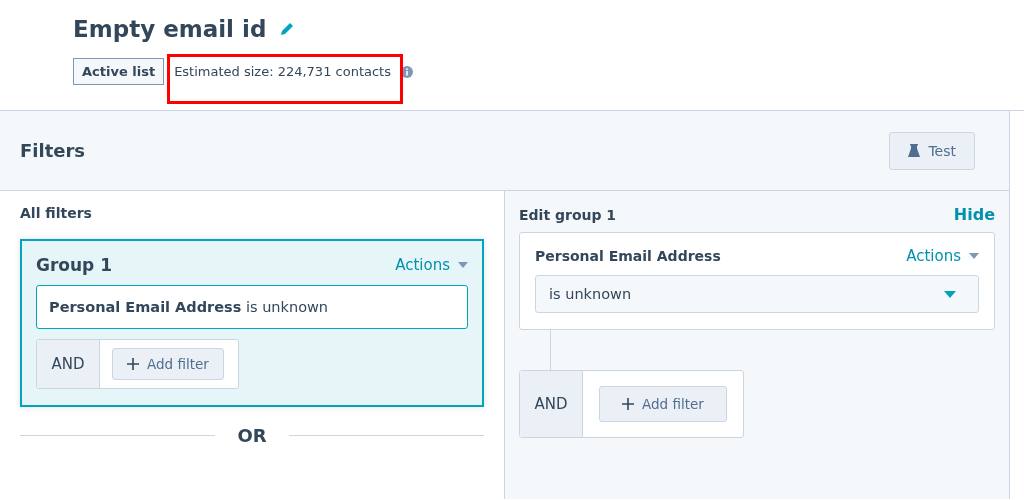  Describe the element at coordinates (932, 150) in the screenshot. I see `test-button: Test` at that location.